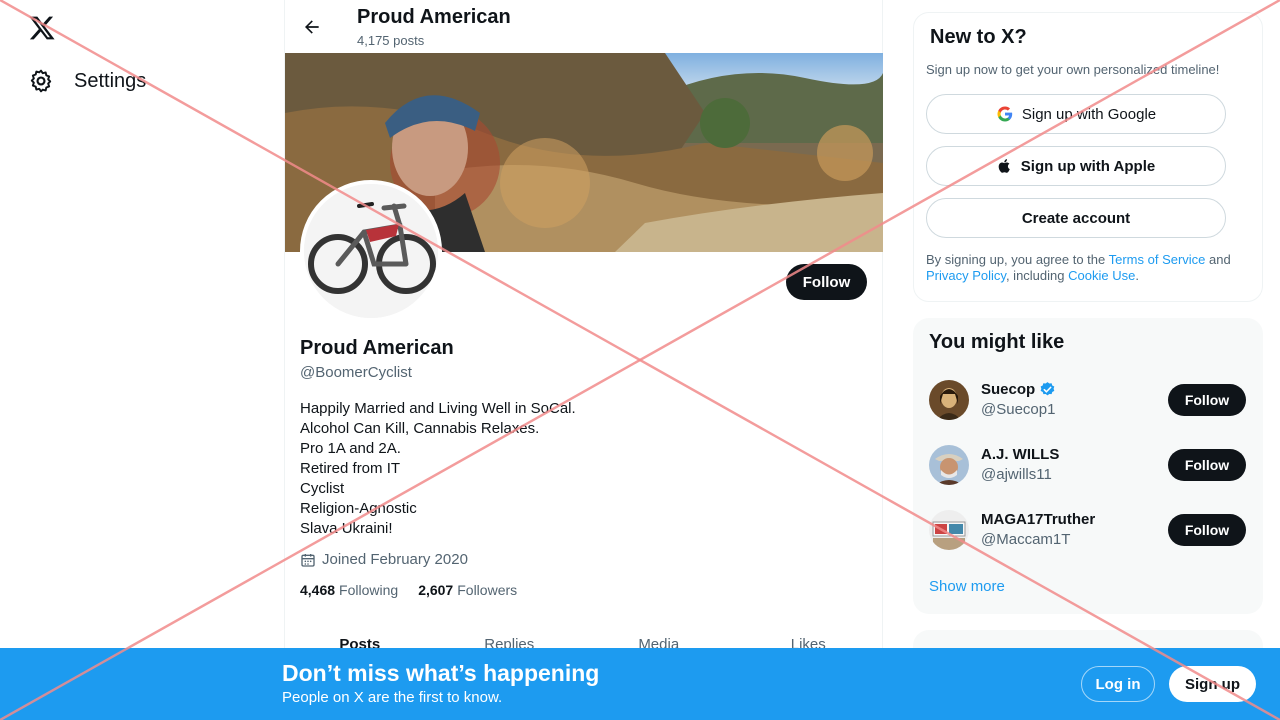 The width and height of the screenshot is (1280, 720). Describe the element at coordinates (1089, 114) in the screenshot. I see `signup-google-label: Sign up with Google` at that location.